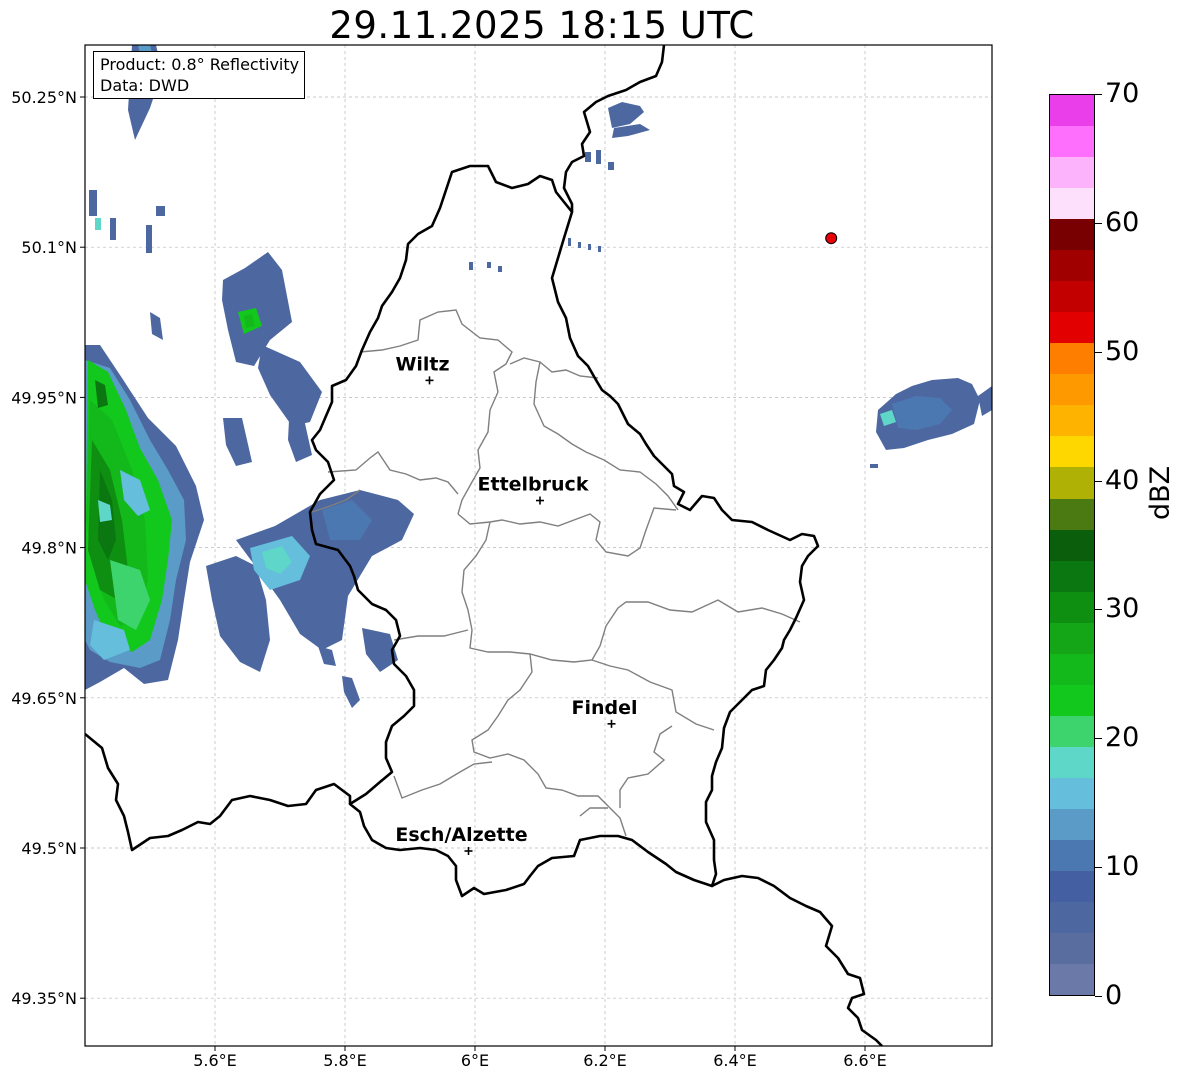  Describe the element at coordinates (461, 835) in the screenshot. I see `city-label: Esch/Alzette` at that location.